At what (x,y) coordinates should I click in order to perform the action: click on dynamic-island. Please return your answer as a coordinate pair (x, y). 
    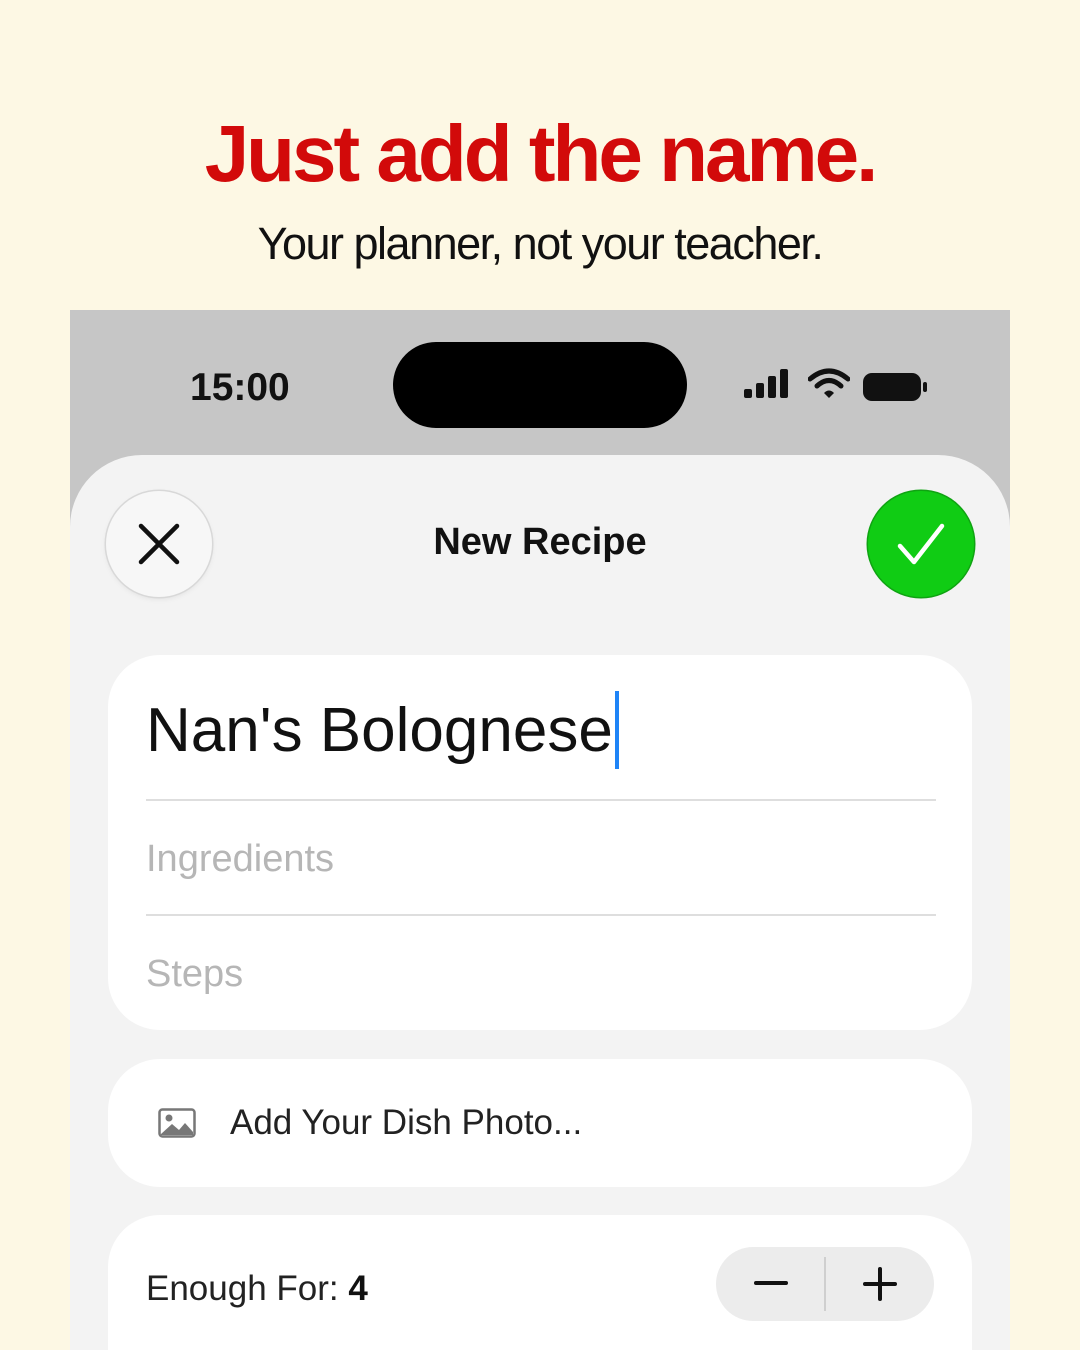
    Looking at the image, I should click on (540, 385).